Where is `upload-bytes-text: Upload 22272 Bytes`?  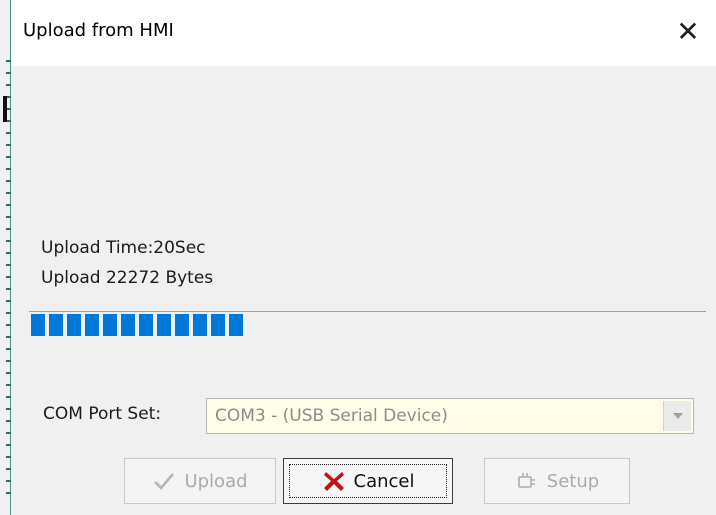 upload-bytes-text: Upload 22272 Bytes is located at coordinates (127, 278).